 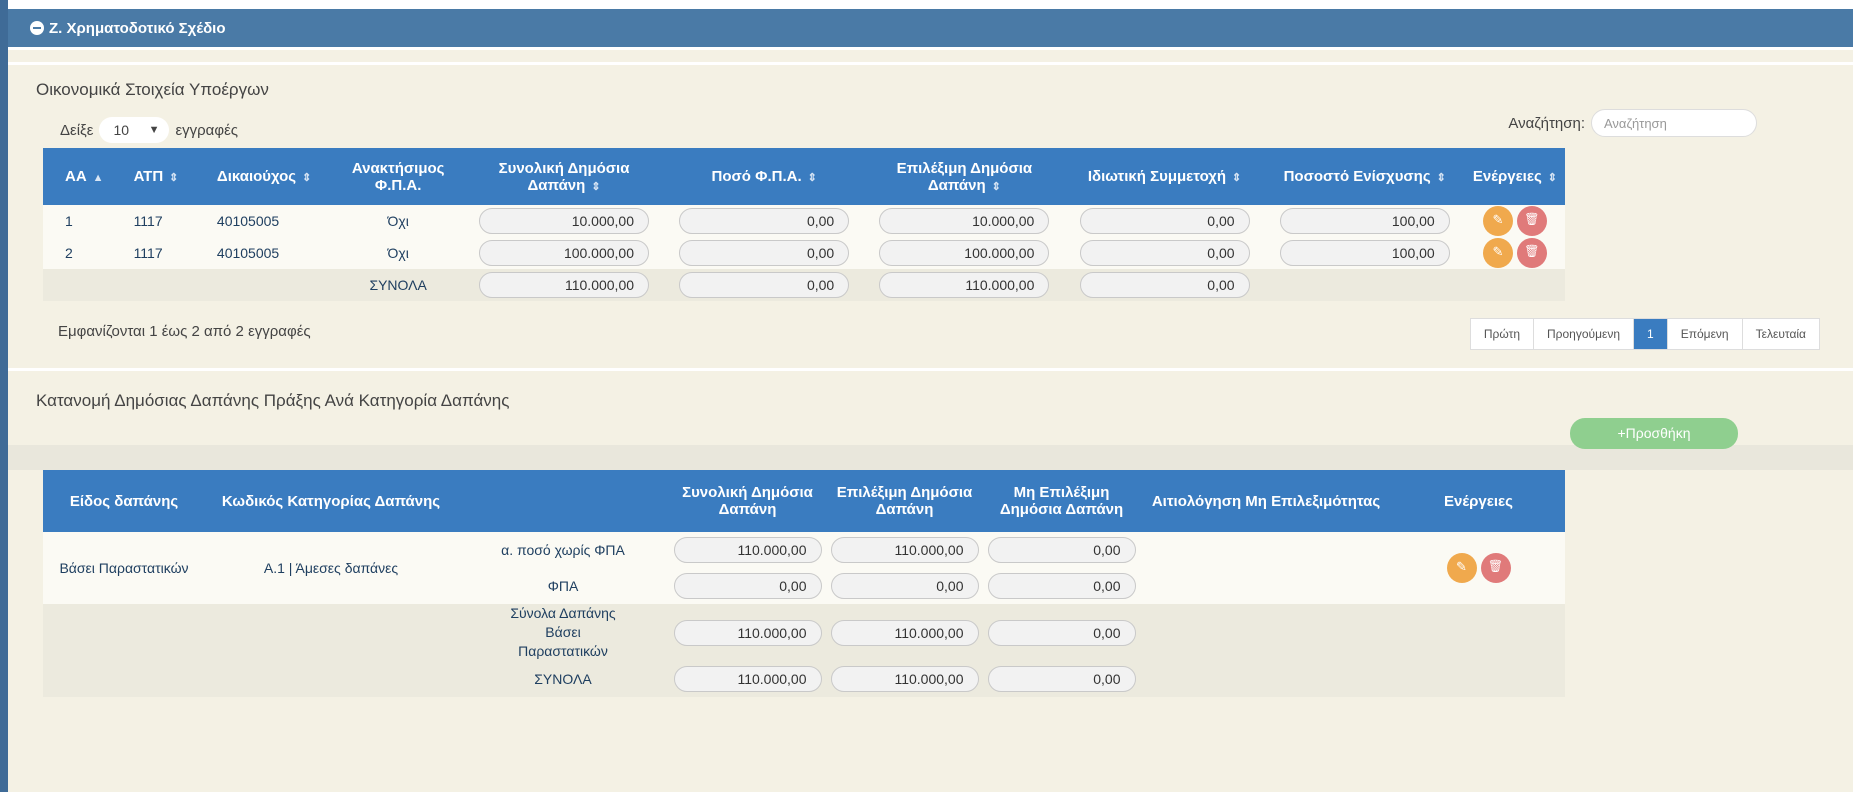 What do you see at coordinates (77, 130) in the screenshot?
I see `show-prefix: Δείξε` at bounding box center [77, 130].